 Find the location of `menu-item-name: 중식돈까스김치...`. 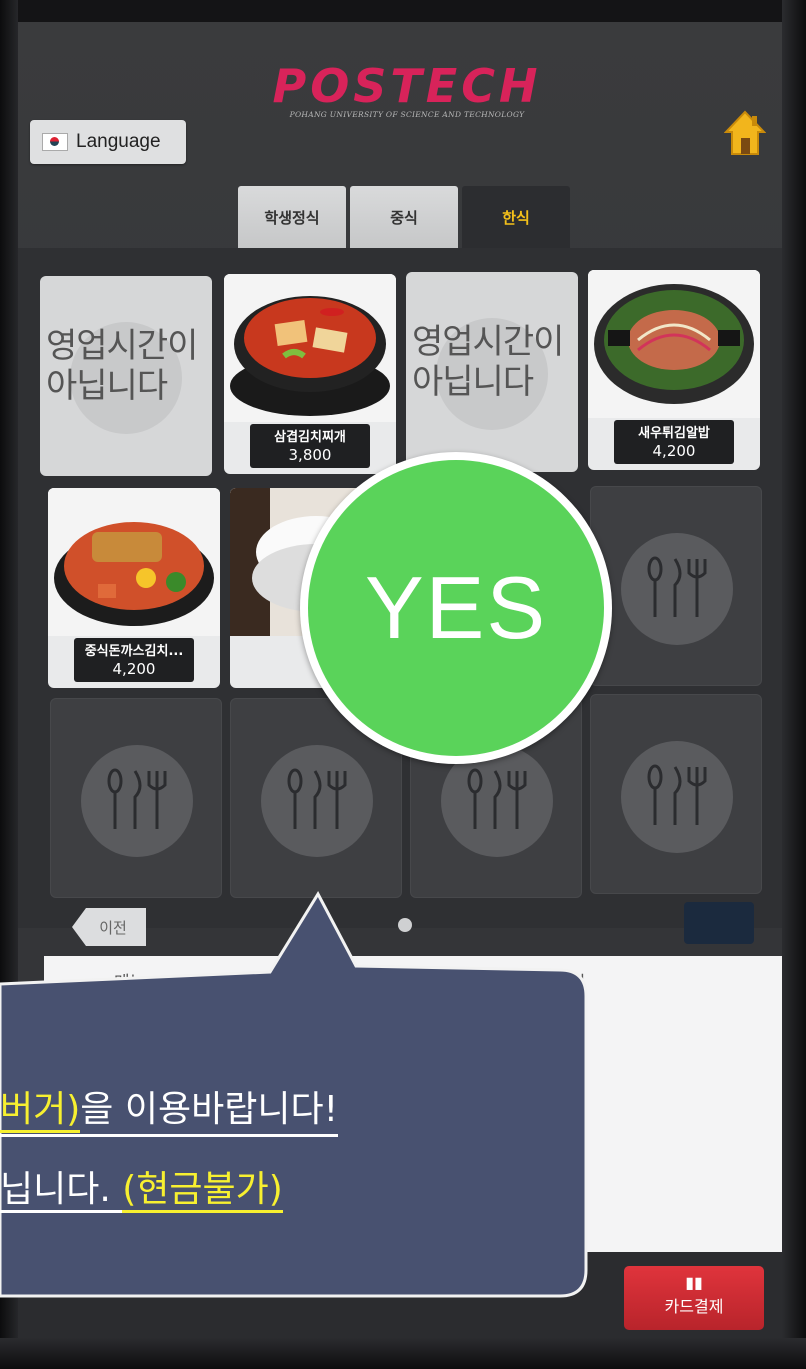

menu-item-name: 중식돈까스김치... is located at coordinates (134, 651).